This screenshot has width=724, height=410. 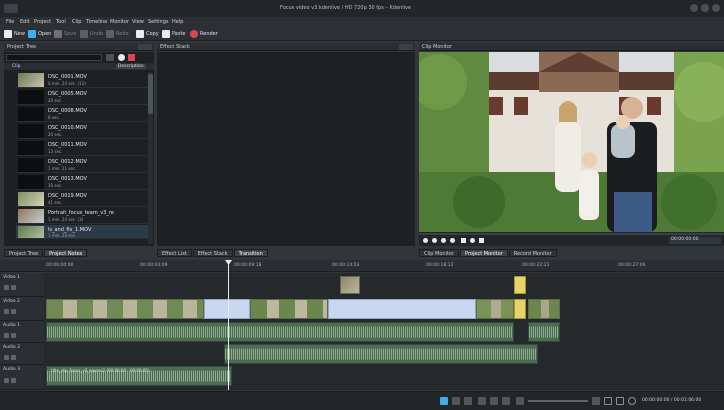 What do you see at coordinates (117, 34) in the screenshot?
I see `redo-button: Redo` at bounding box center [117, 34].